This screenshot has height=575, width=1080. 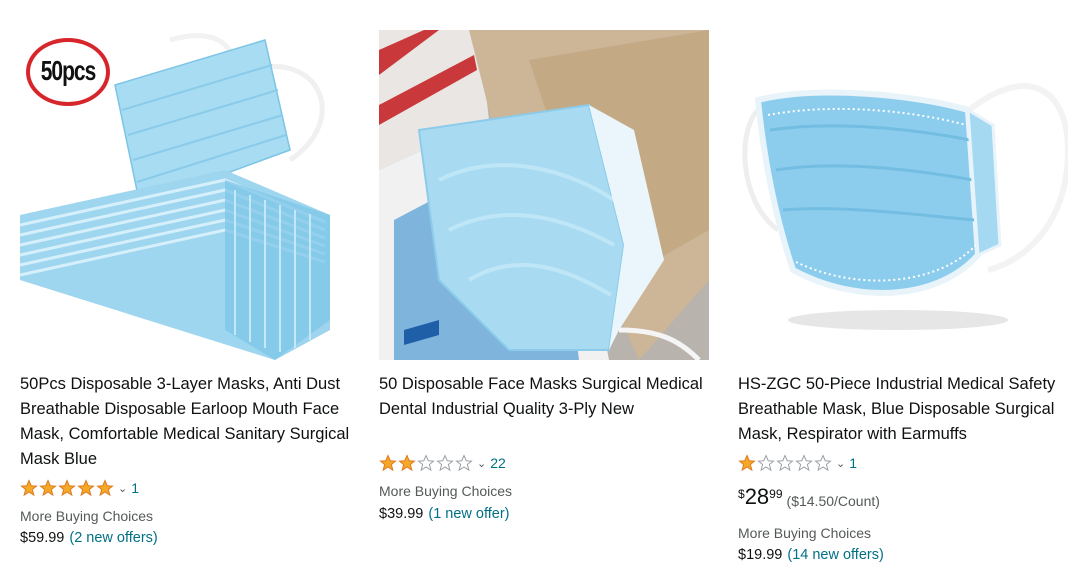 I want to click on rating-row-2: ⌄ 22, so click(x=442, y=463).